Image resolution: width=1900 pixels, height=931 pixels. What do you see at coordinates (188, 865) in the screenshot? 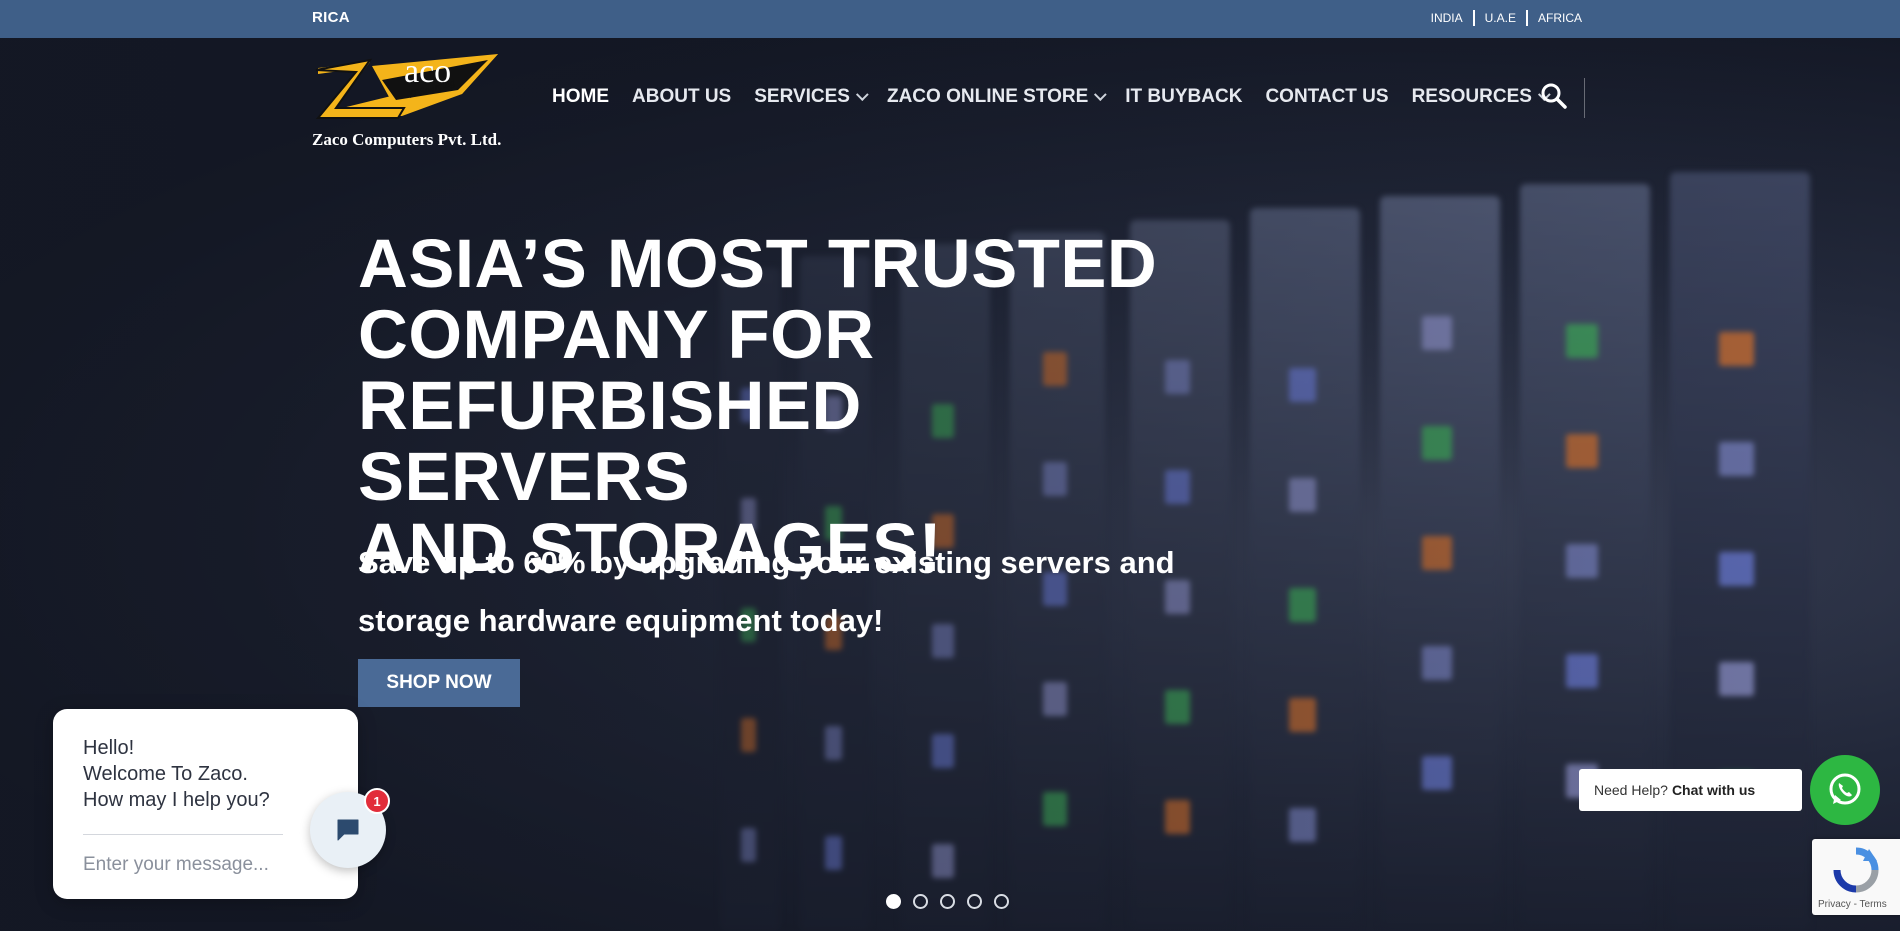
I see `chat-message-input` at bounding box center [188, 865].